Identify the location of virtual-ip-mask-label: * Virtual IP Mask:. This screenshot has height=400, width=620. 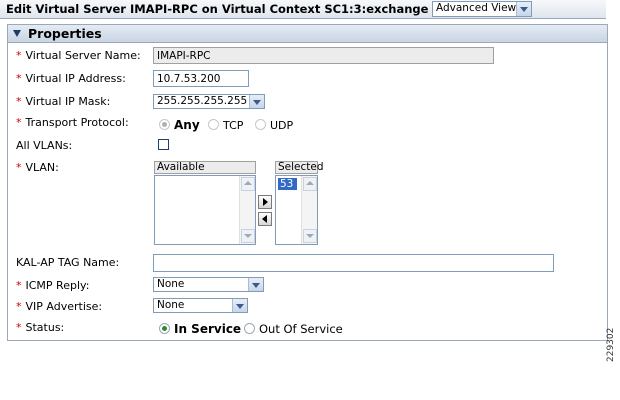
(63, 101).